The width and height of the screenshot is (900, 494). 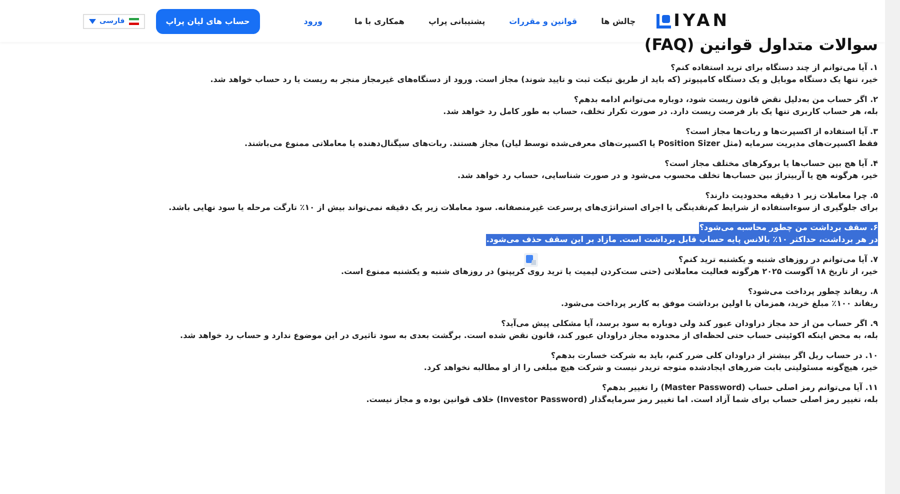 I want to click on faq-answer: بله، به محض اینکه اکوئیتی حساب حتی لحظه‌ای از محدوده مجاز دراودان عبور کند، قانون نقض شده است. برگشت بعدی به سود تاثیری در این موضوع ندارد و حساب رد خواهد شد., so click(x=529, y=336).